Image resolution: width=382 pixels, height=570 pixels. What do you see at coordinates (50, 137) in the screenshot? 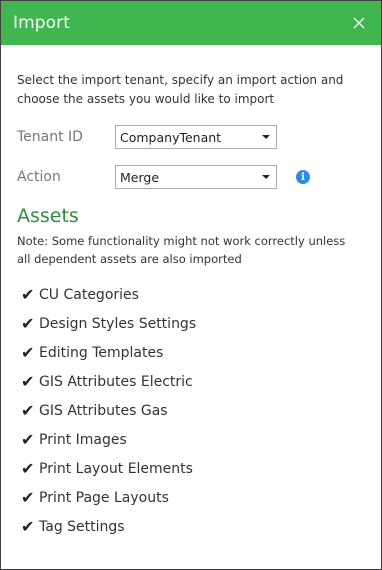
I see `tenant-label: Tenant ID` at bounding box center [50, 137].